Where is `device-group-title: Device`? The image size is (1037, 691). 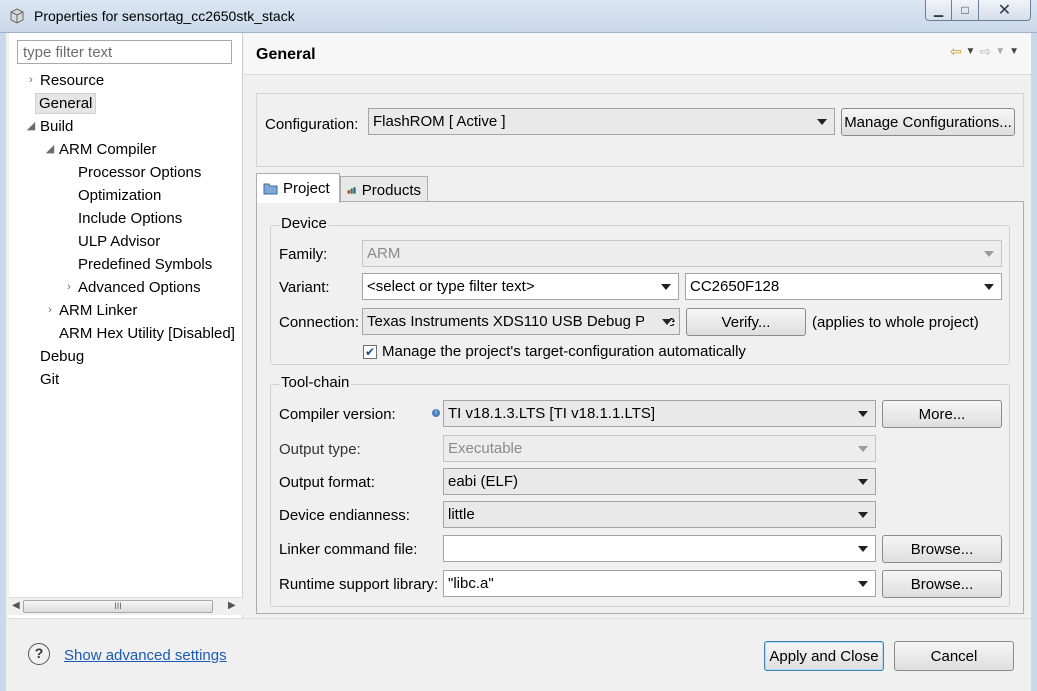
device-group-title: Device is located at coordinates (304, 223).